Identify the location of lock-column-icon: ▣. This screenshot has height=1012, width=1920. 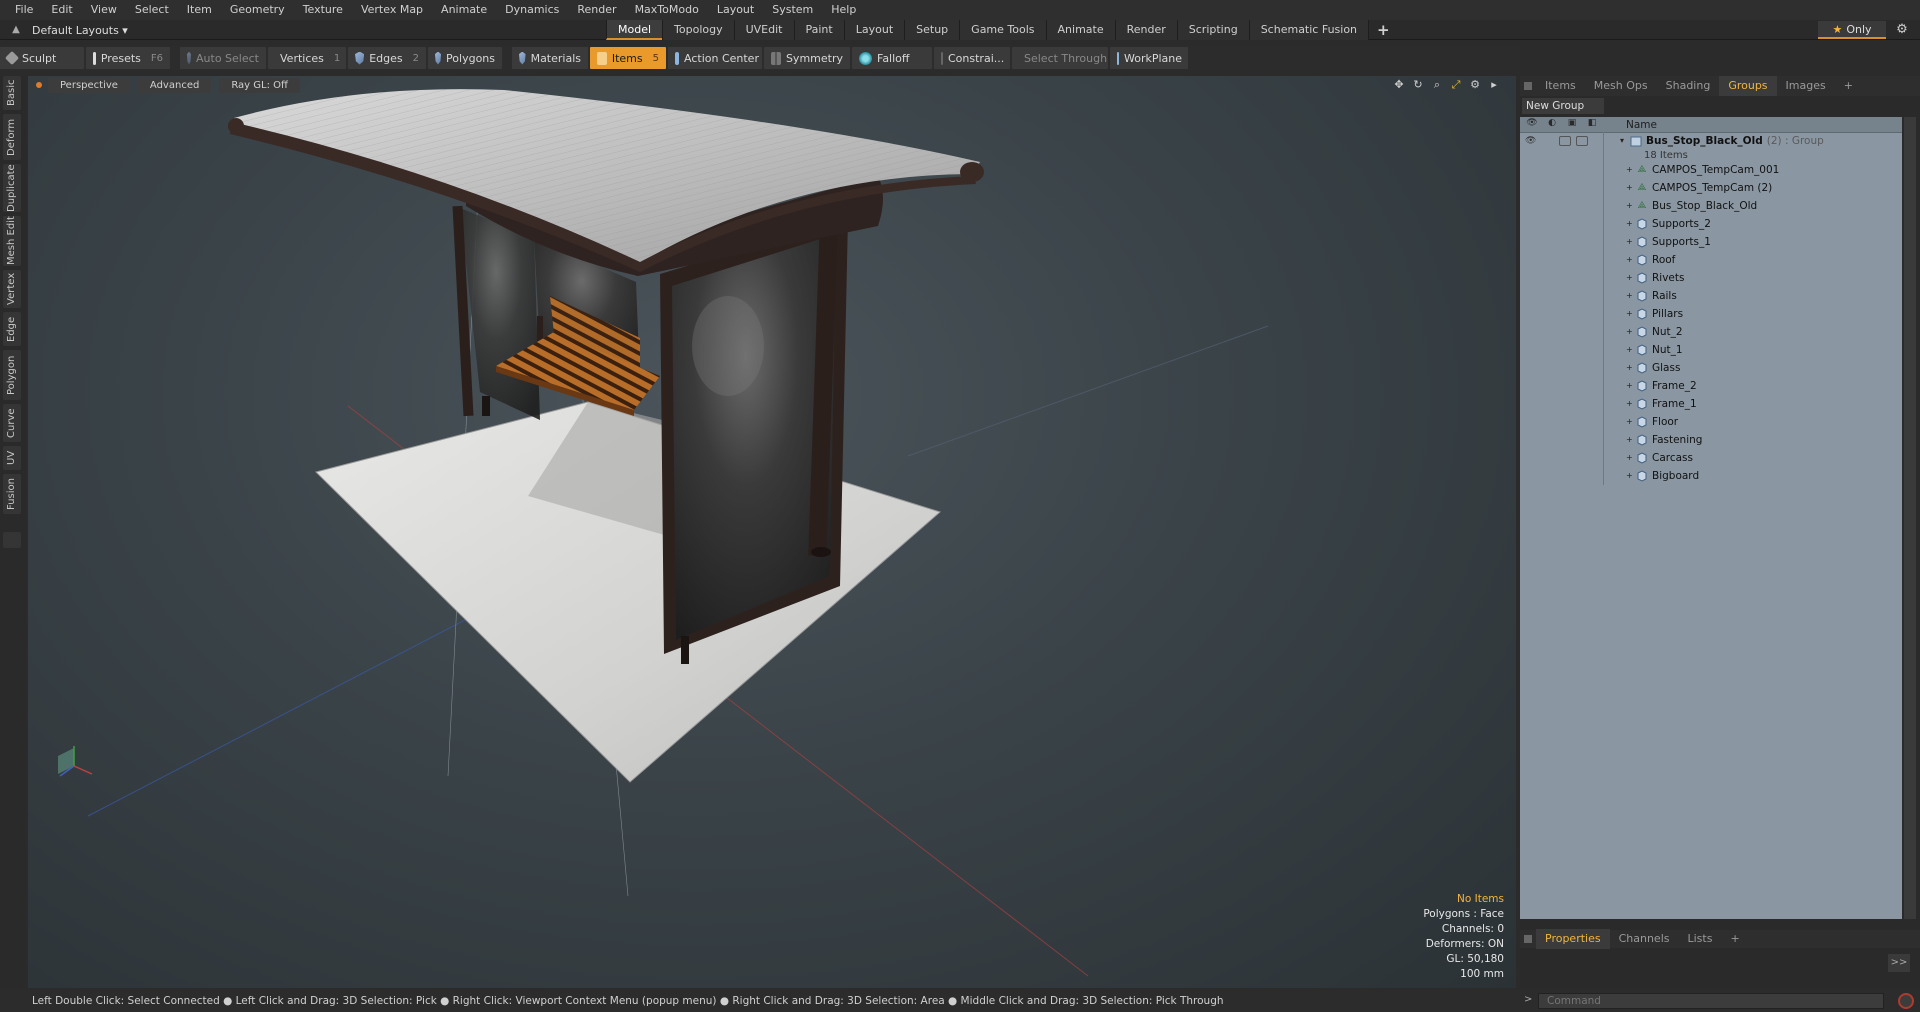
(1572, 125).